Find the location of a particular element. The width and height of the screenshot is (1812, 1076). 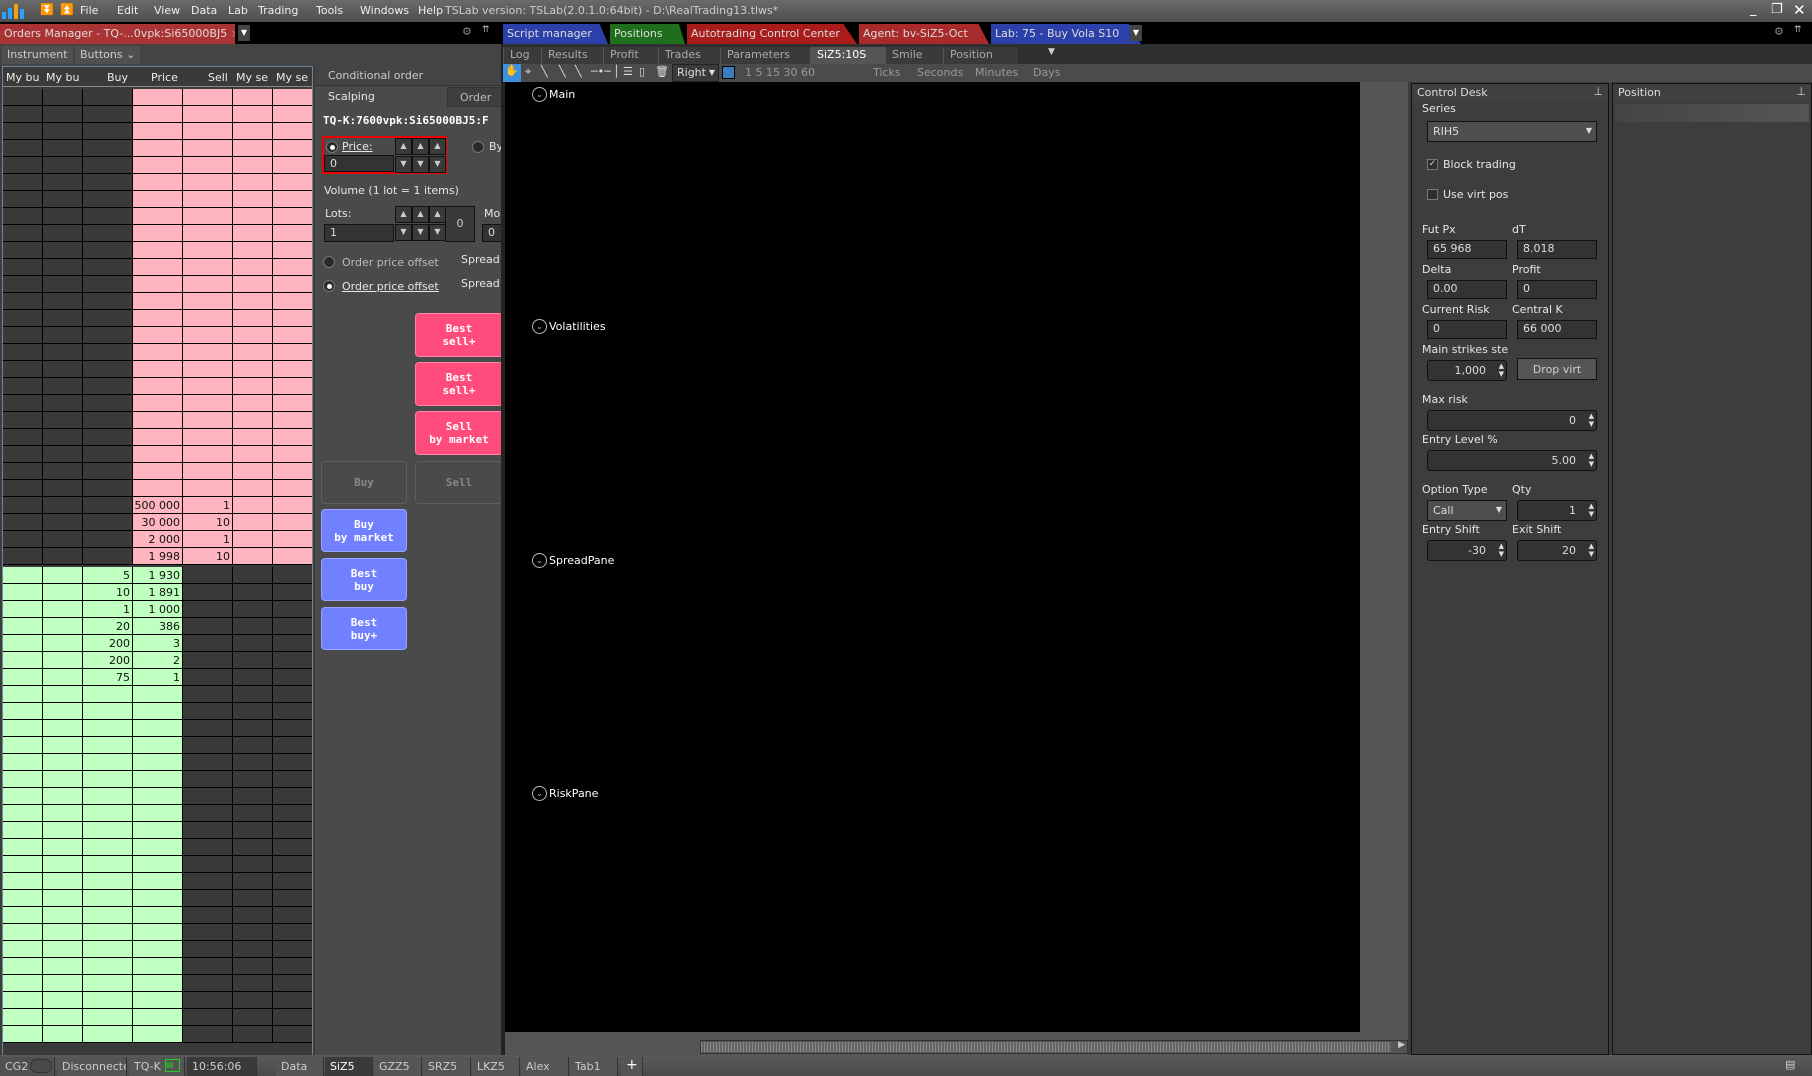

upload-icon: ⏫ is located at coordinates (67, 9).